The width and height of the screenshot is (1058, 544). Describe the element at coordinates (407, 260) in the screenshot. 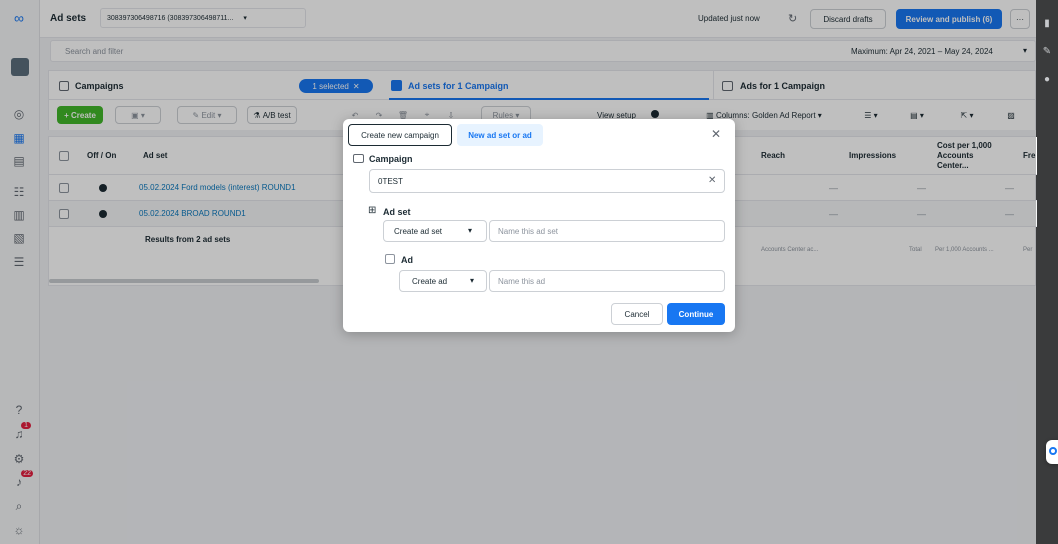

I see `ad-label: Ad` at that location.